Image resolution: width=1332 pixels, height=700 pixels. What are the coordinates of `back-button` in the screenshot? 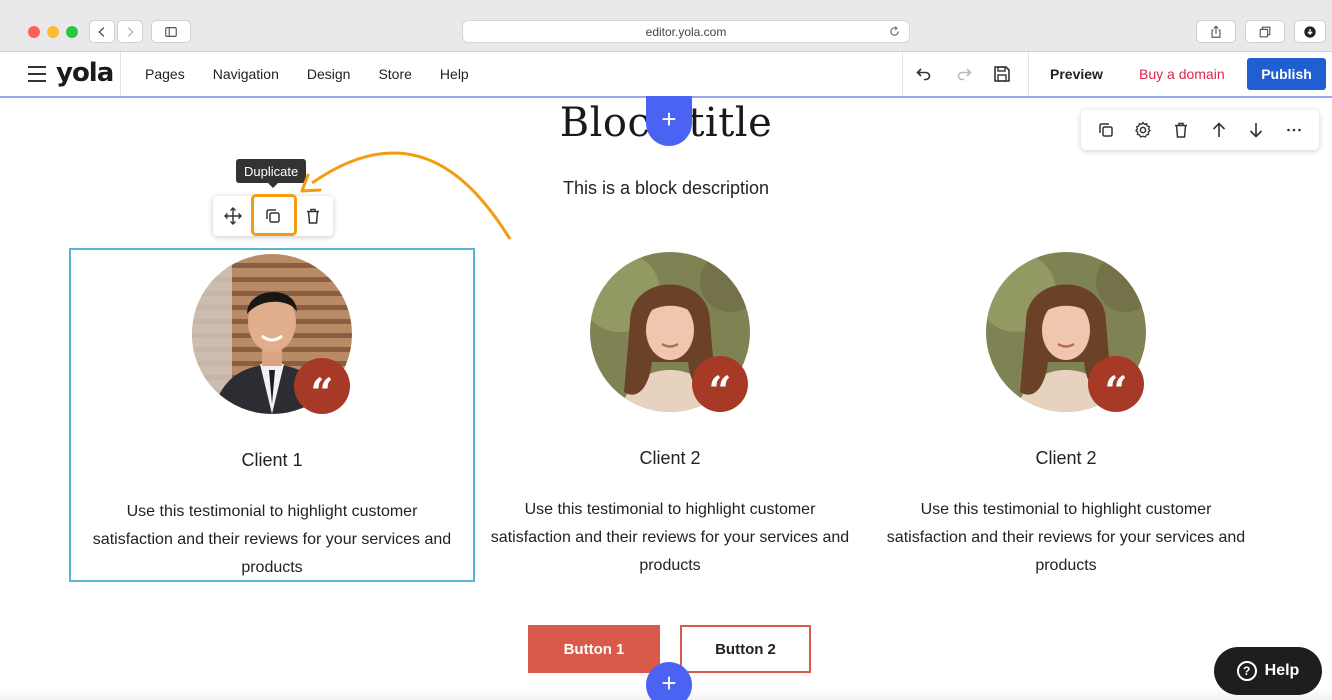 It's located at (102, 31).